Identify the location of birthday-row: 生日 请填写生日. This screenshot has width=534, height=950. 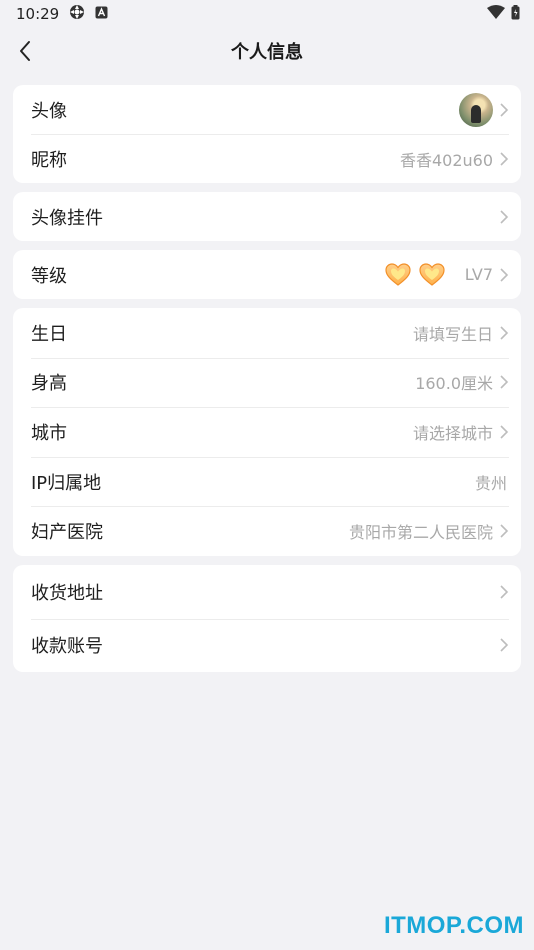
(267, 333).